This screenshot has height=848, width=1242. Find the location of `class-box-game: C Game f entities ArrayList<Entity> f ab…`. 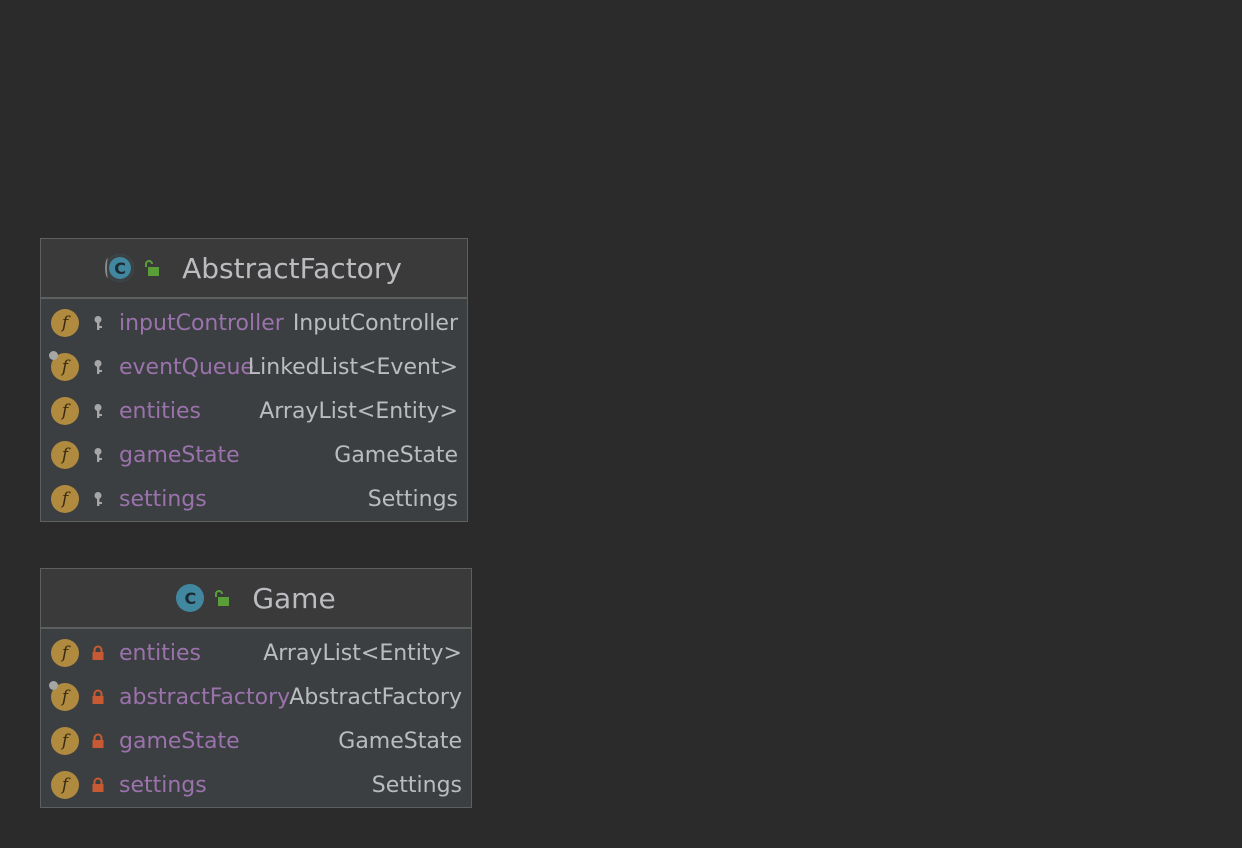

class-box-game: C Game f entities ArrayList<Entity> f ab… is located at coordinates (256, 688).